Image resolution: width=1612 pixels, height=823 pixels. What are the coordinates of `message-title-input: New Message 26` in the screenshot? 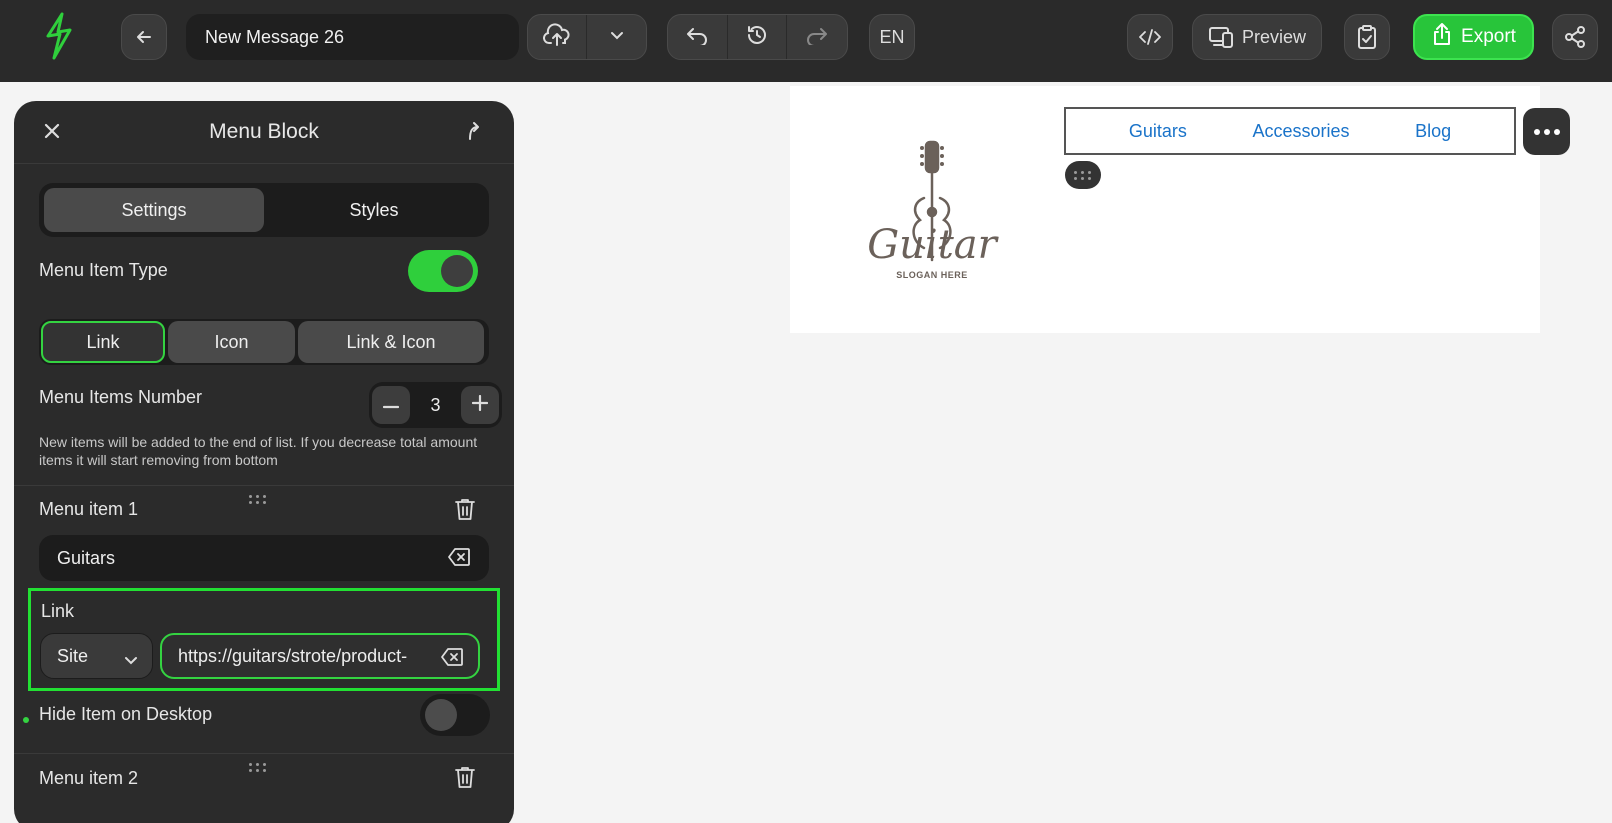 It's located at (352, 37).